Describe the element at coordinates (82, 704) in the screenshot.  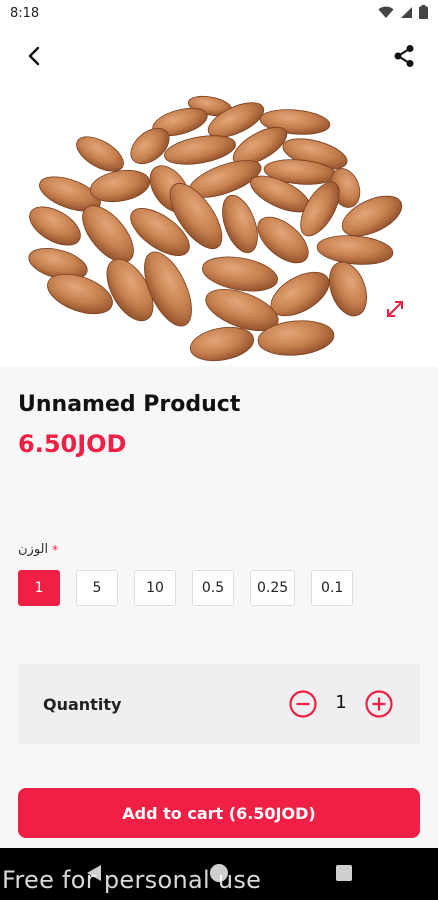
I see `quantity-label: Quantity` at that location.